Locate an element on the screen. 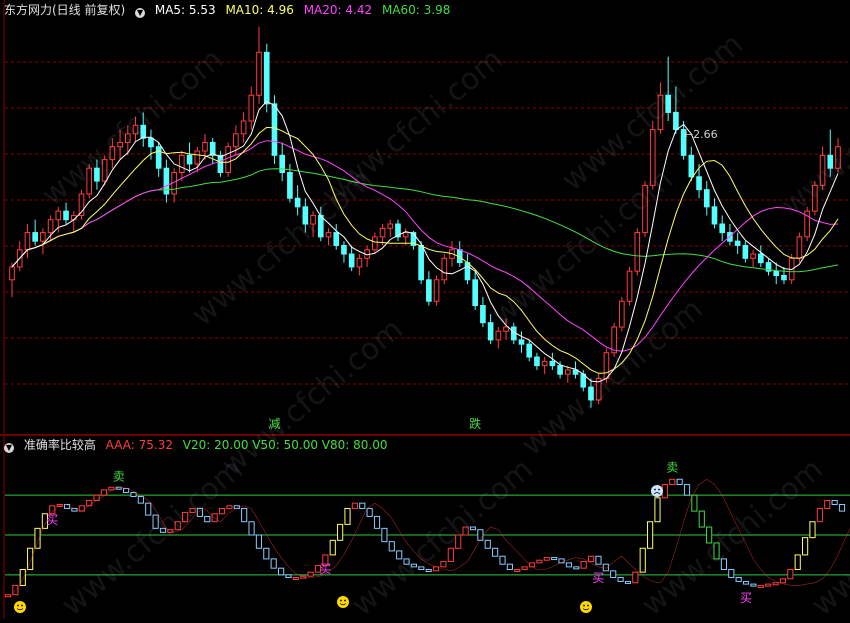 The image size is (850, 623). smiley-eye is located at coordinates (345, 600).